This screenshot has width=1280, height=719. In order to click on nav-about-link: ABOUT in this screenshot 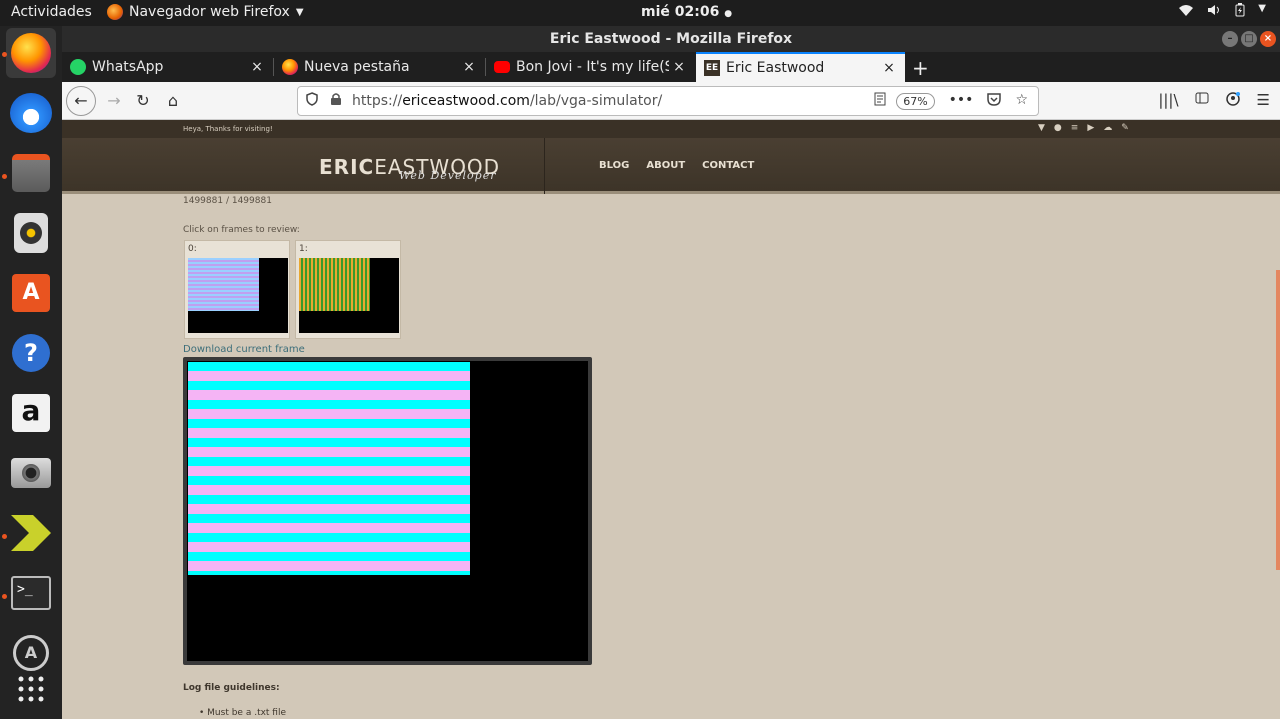, I will do `click(665, 165)`.